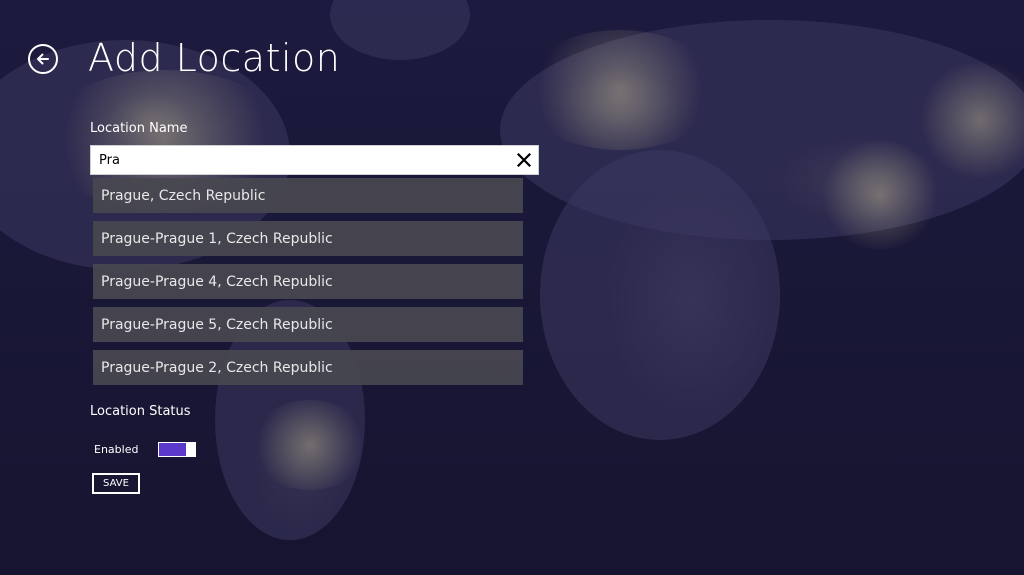 This screenshot has width=1024, height=575. What do you see at coordinates (116, 483) in the screenshot?
I see `save-button: SAVE` at bounding box center [116, 483].